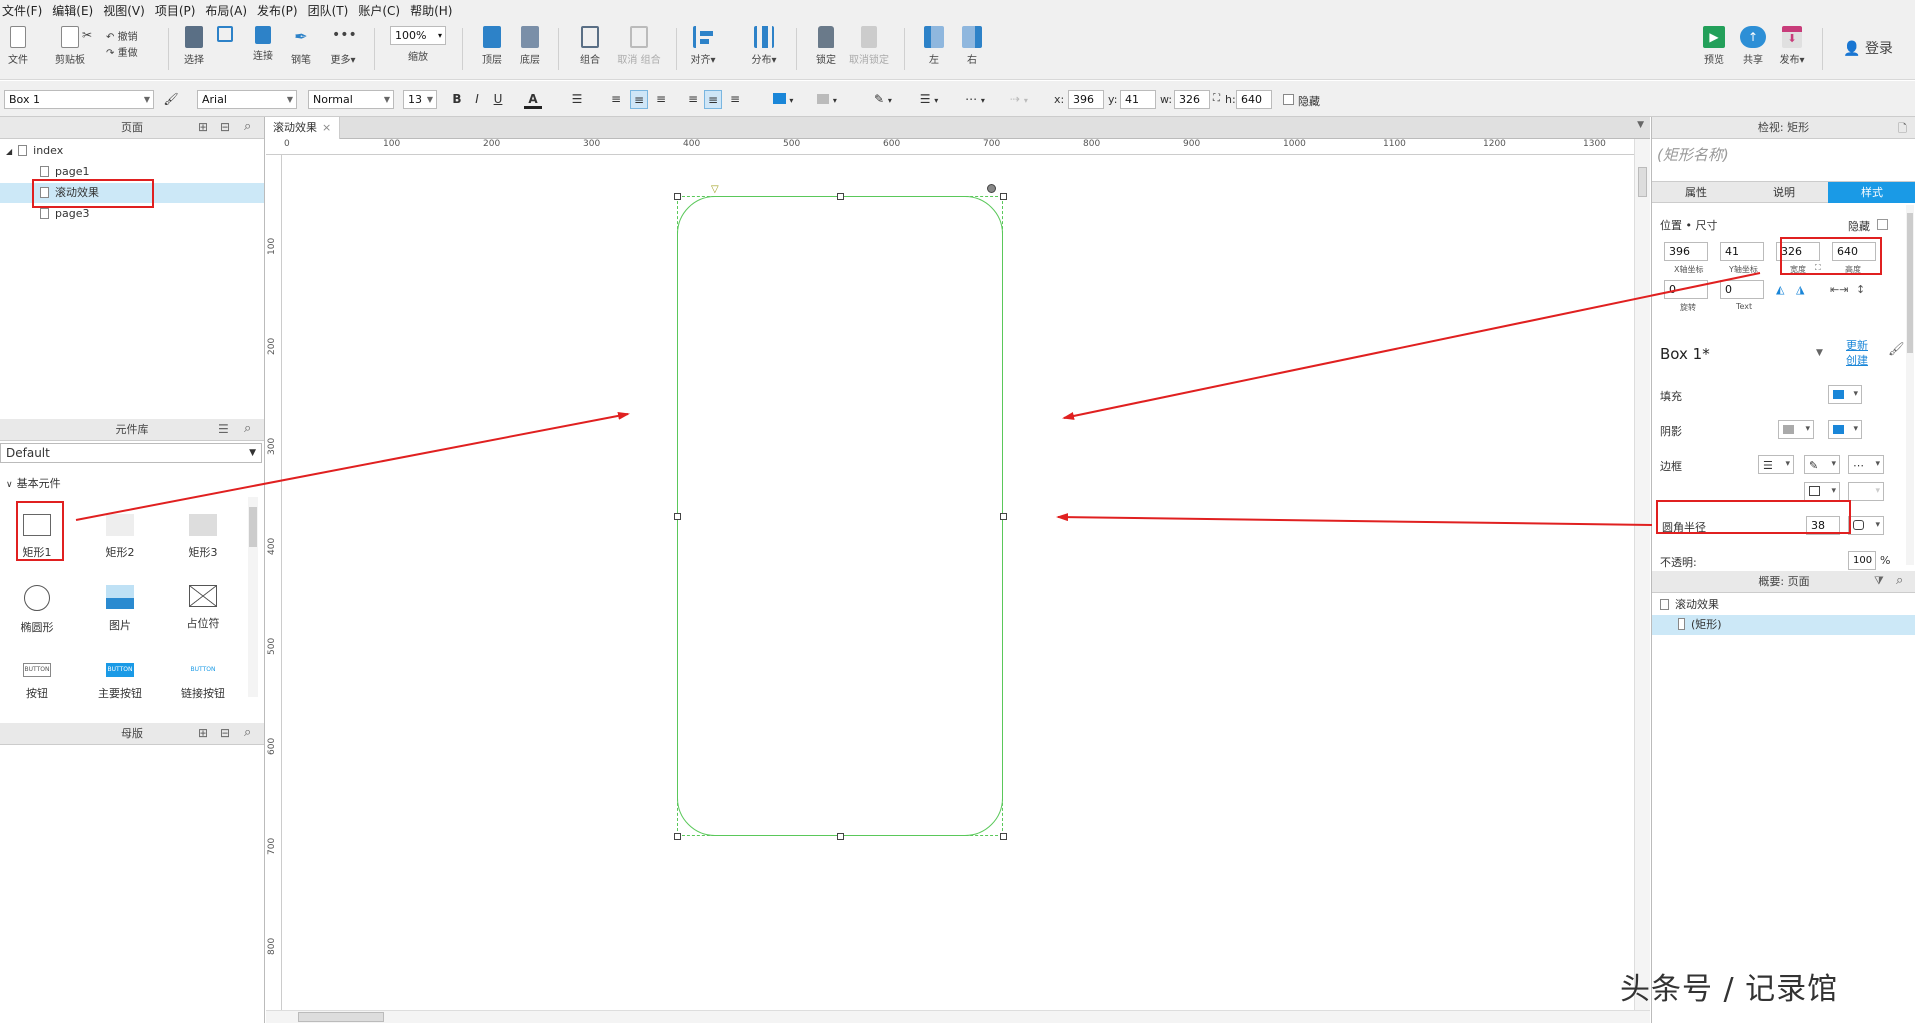 This screenshot has width=1915, height=1023. I want to click on menu-view: 视图(V), so click(124, 10).